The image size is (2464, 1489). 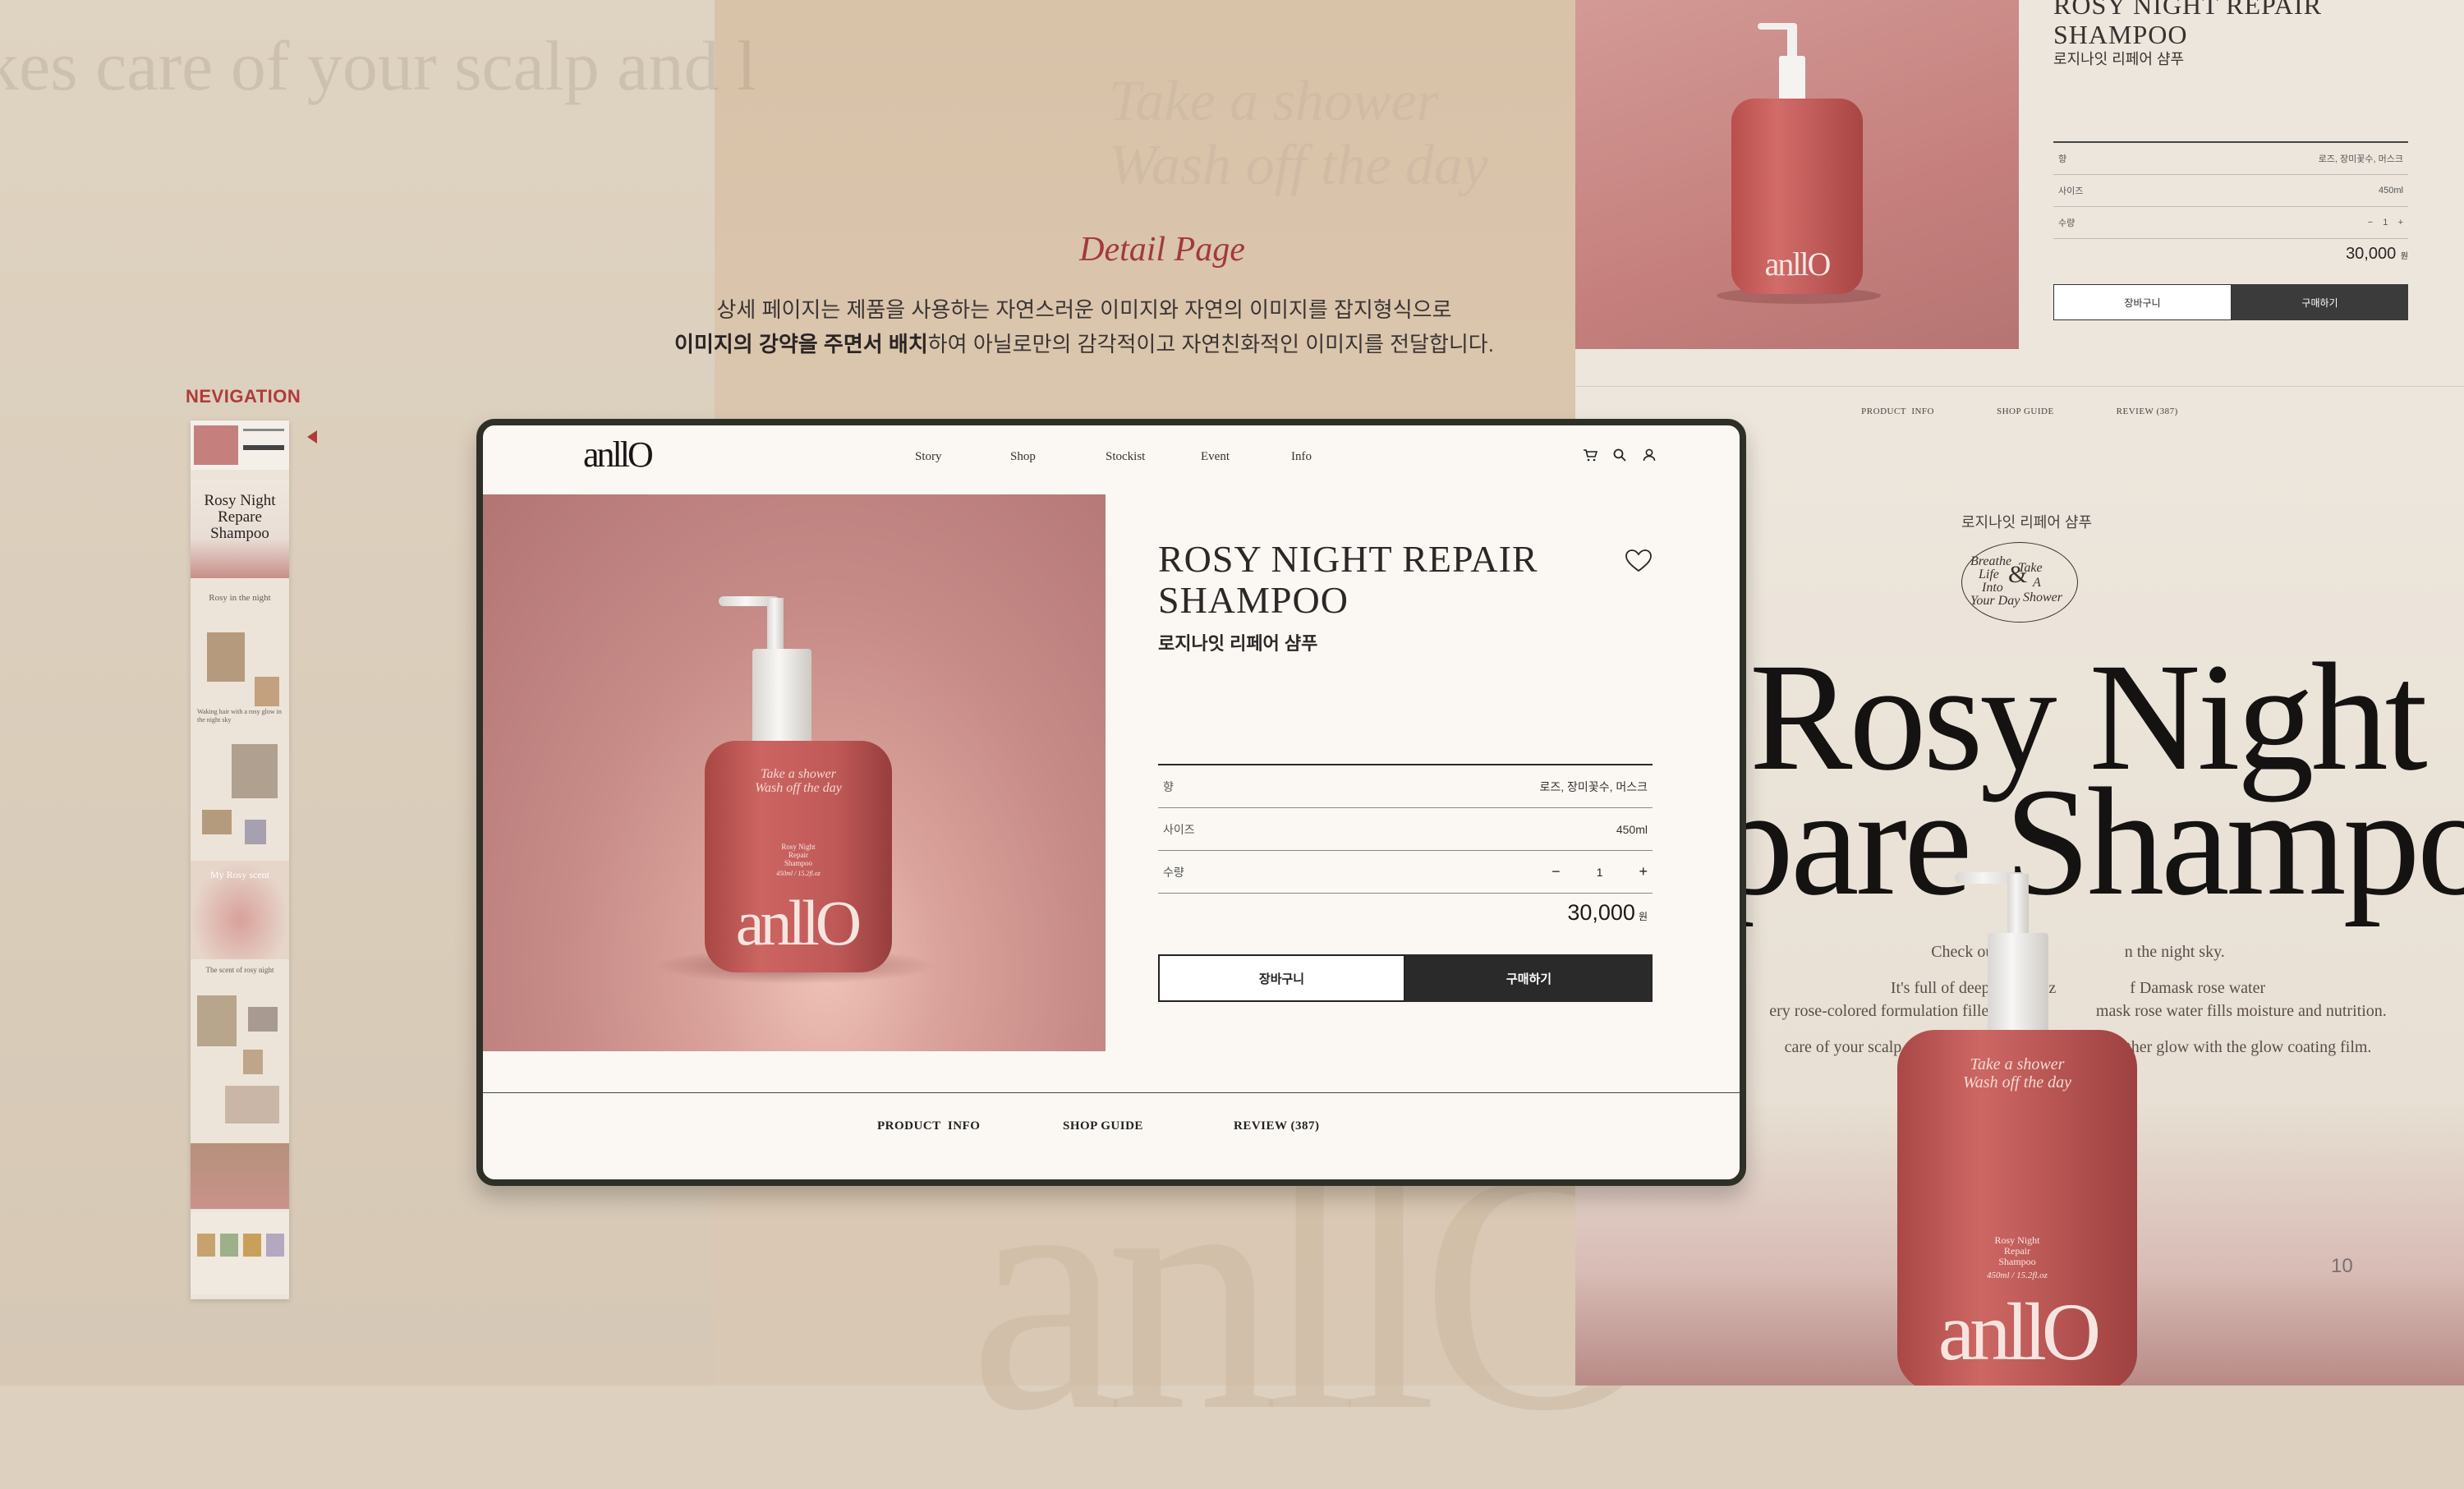 What do you see at coordinates (1897, 411) in the screenshot?
I see `right-tab-product-info: PRODUCT INFO` at bounding box center [1897, 411].